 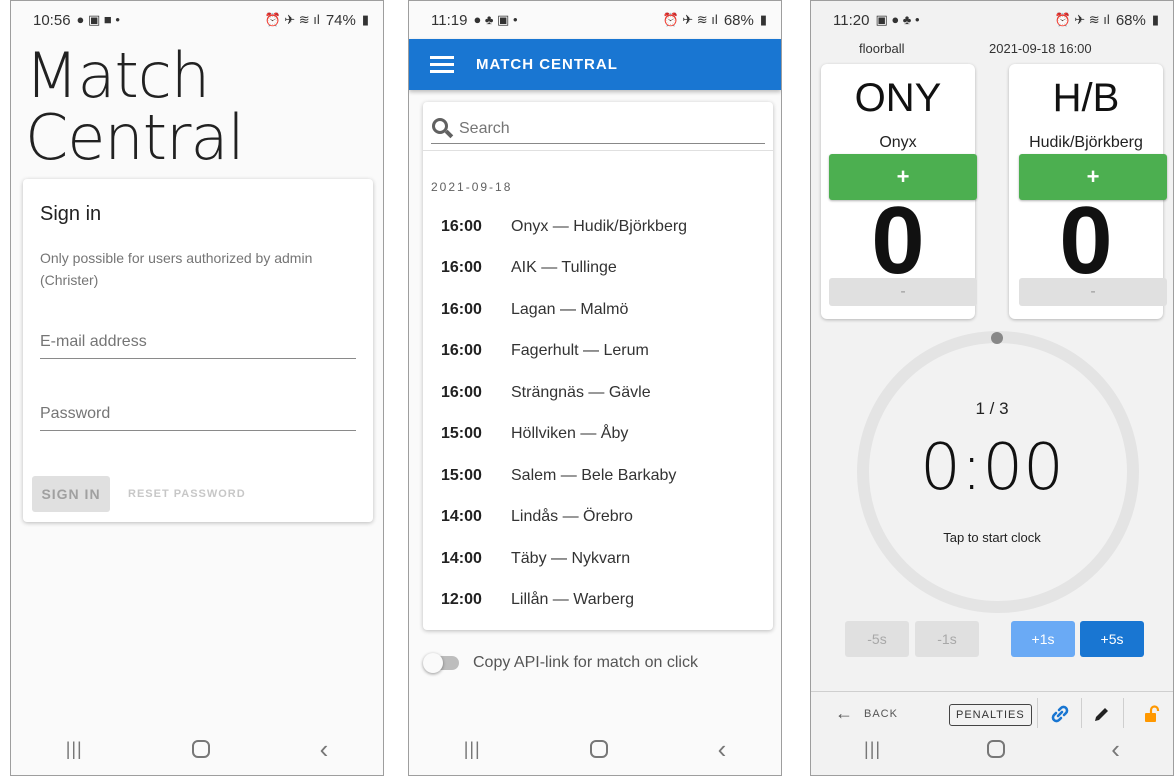 I want to click on match-meta: floorball 2021-09-18 16:00, so click(x=992, y=50).